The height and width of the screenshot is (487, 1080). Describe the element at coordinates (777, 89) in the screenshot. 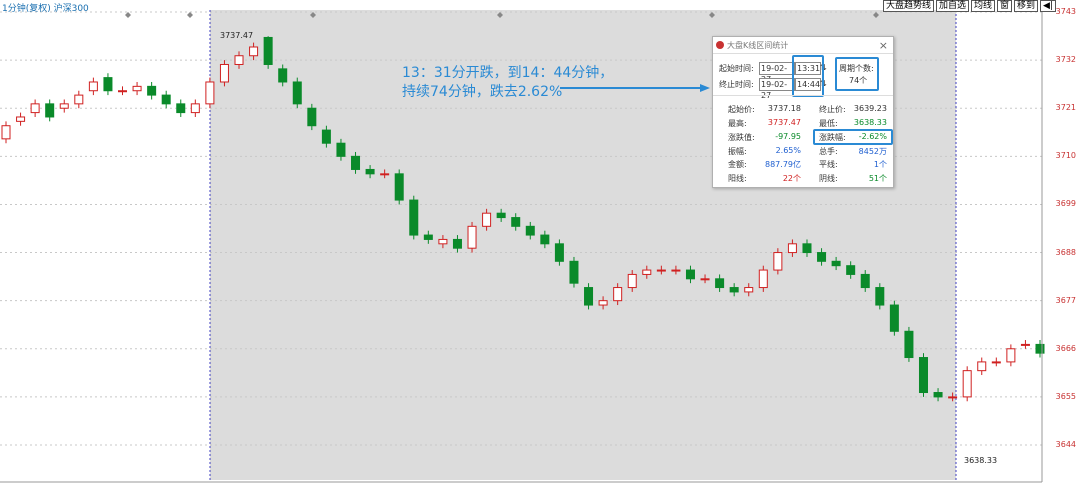

I see `end-date-field: 19-02-27` at that location.